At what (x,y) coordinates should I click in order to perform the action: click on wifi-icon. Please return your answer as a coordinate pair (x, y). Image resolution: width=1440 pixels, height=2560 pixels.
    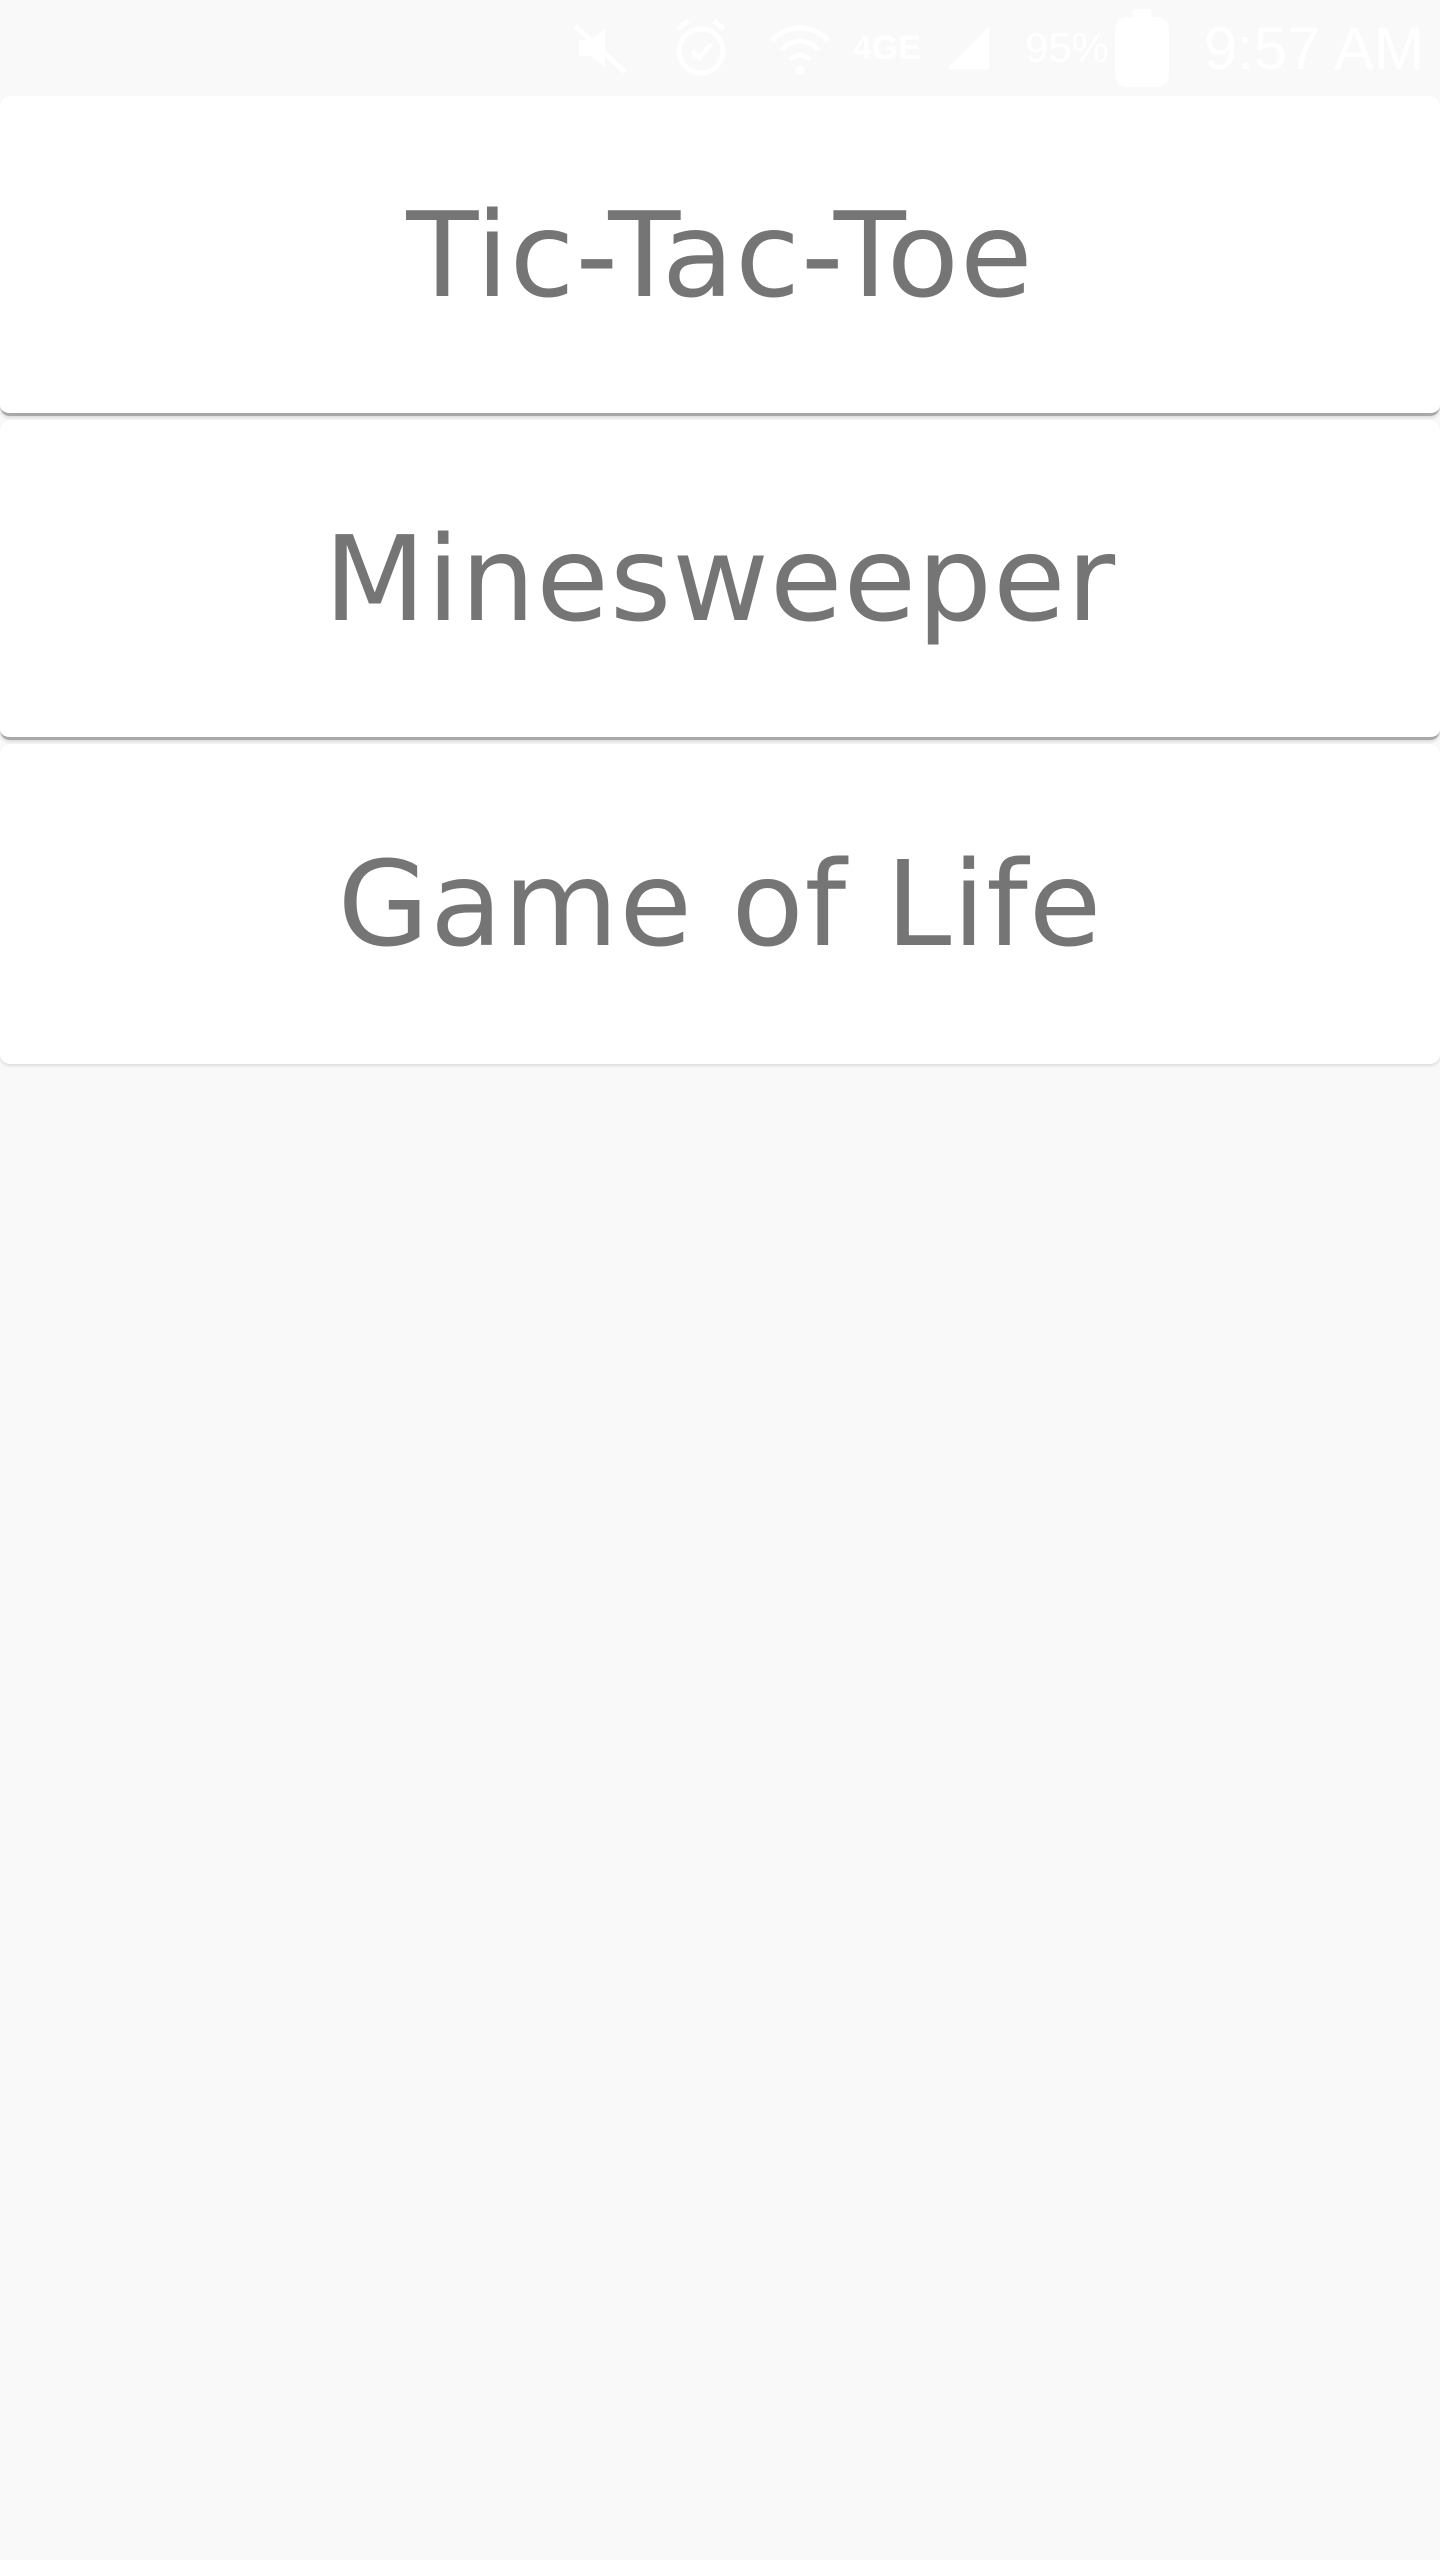
    Looking at the image, I should click on (800, 48).